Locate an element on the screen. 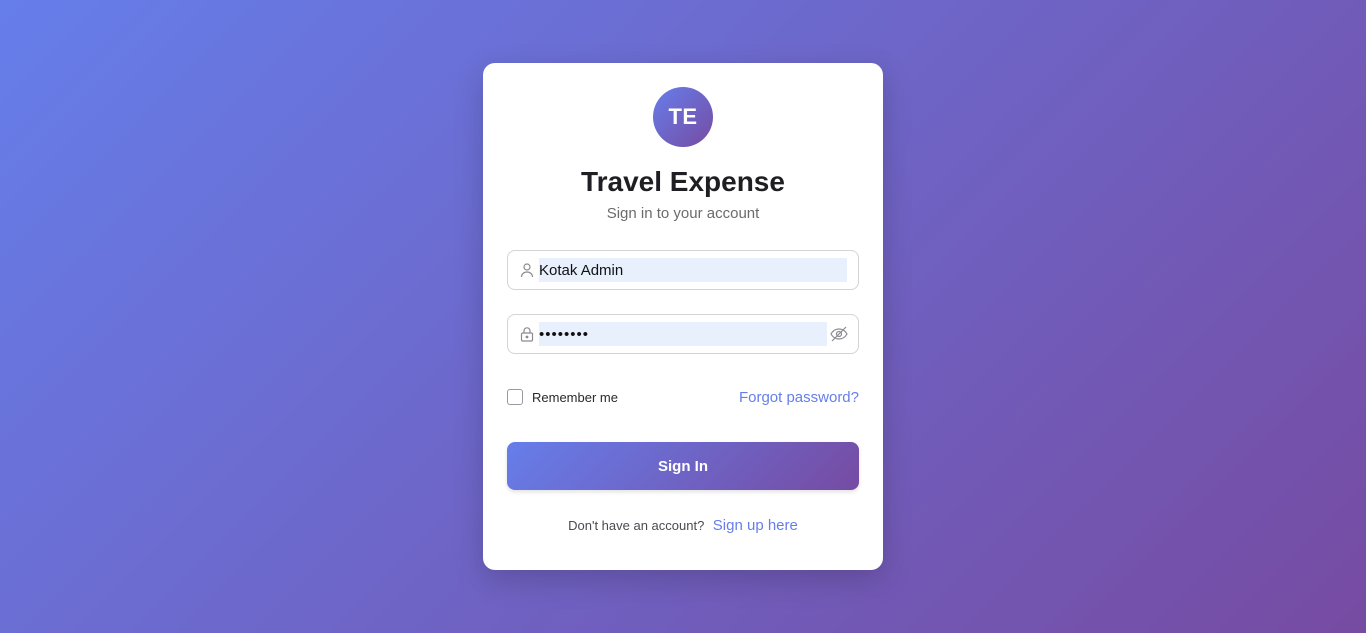 This screenshot has height=633, width=1366. remember-me-label: Remember me is located at coordinates (575, 397).